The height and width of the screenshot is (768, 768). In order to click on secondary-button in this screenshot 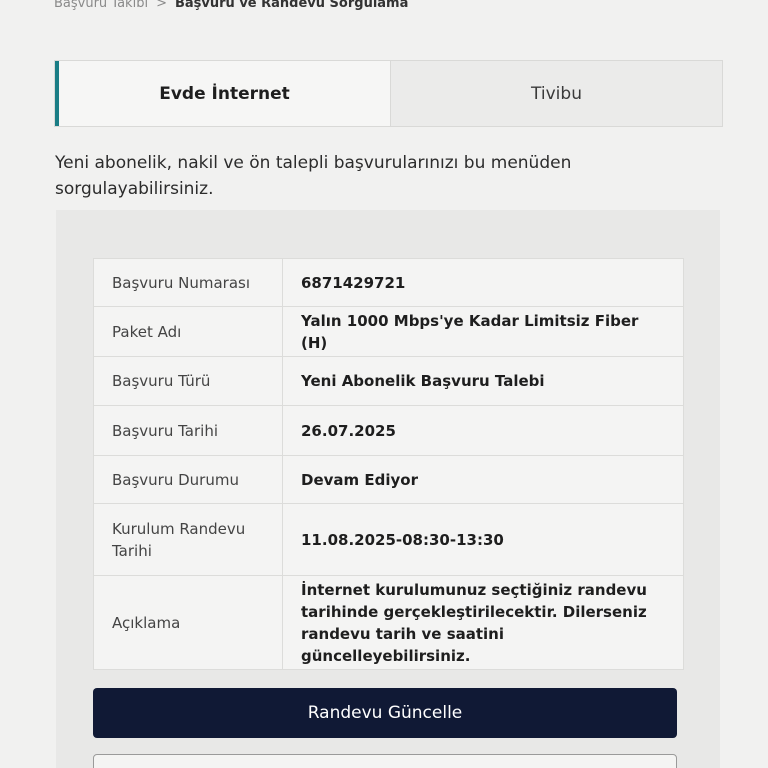, I will do `click(385, 761)`.